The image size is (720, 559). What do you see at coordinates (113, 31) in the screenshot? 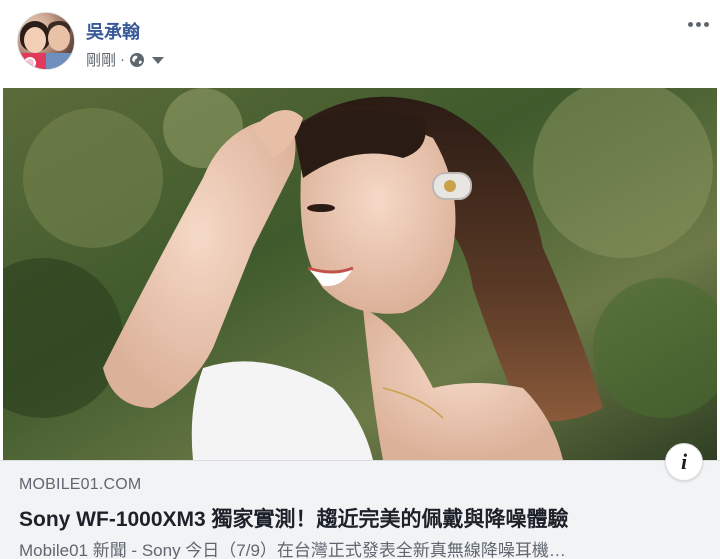
I see `author-name: 吳承翰` at bounding box center [113, 31].